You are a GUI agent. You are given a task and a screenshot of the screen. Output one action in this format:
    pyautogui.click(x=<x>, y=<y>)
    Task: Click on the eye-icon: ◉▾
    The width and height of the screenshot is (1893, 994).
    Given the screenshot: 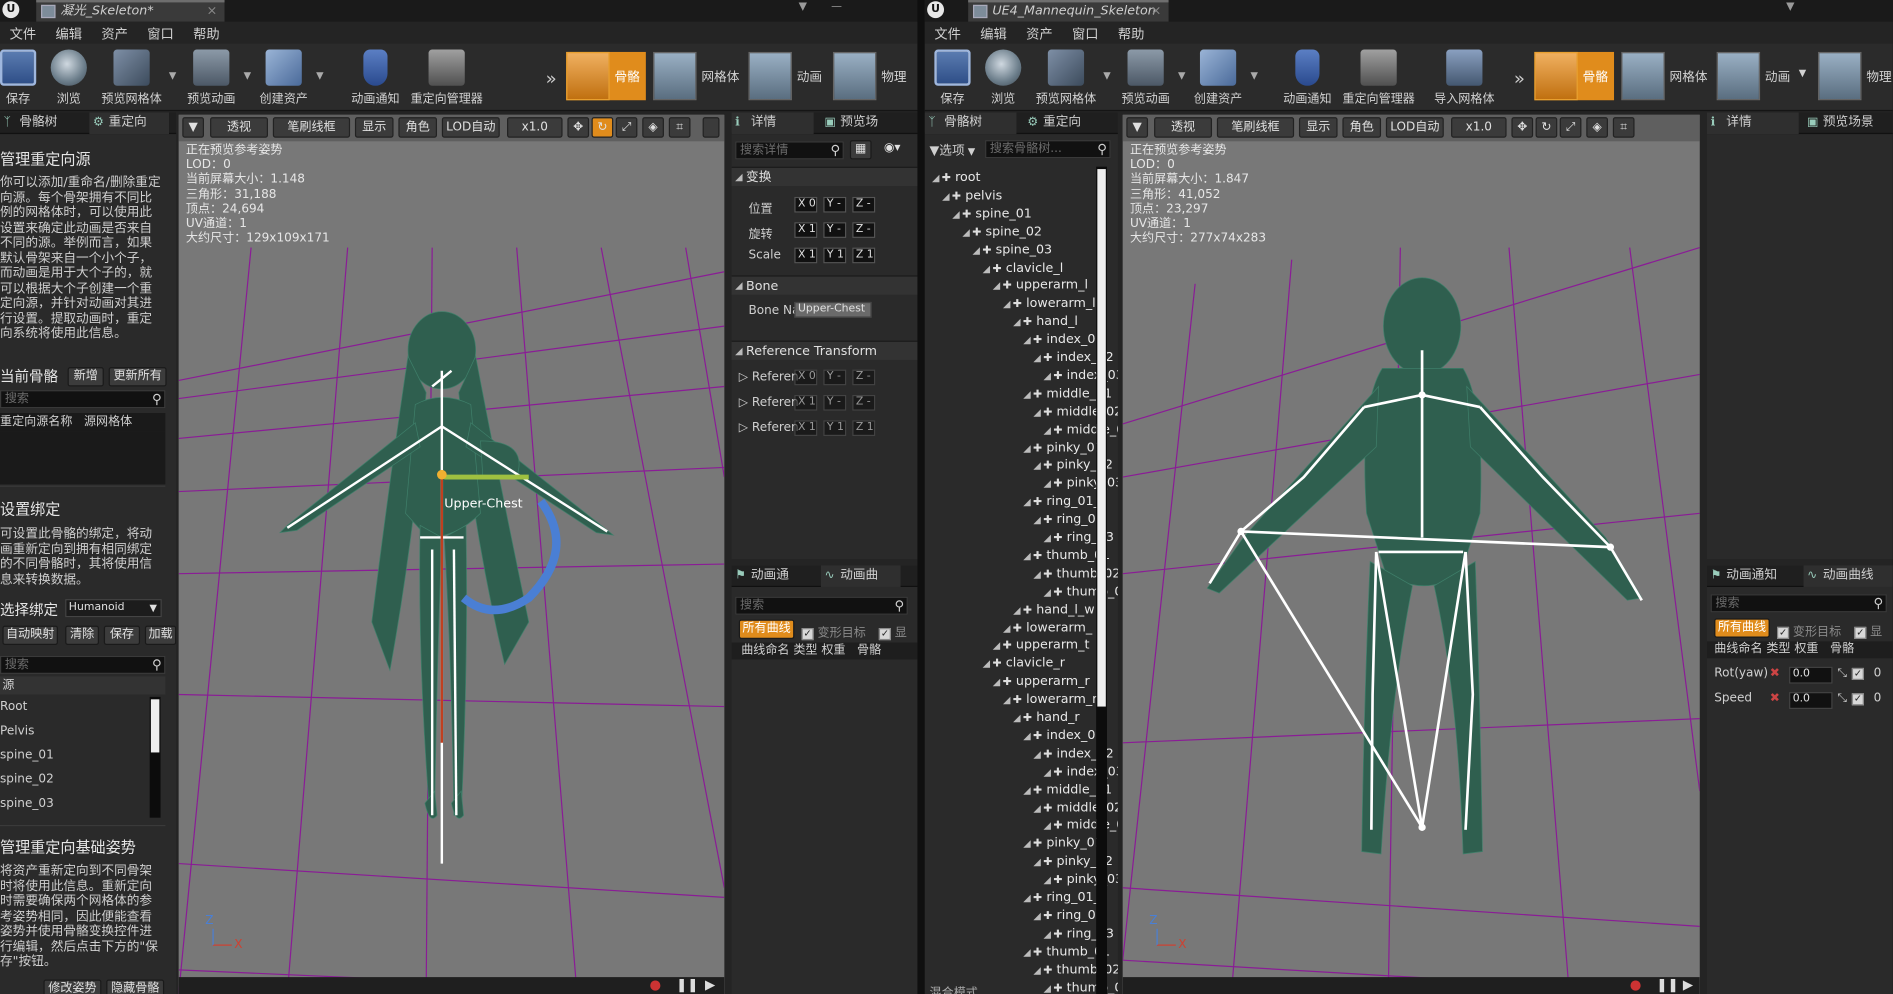 What is the action you would take?
    pyautogui.click(x=891, y=149)
    